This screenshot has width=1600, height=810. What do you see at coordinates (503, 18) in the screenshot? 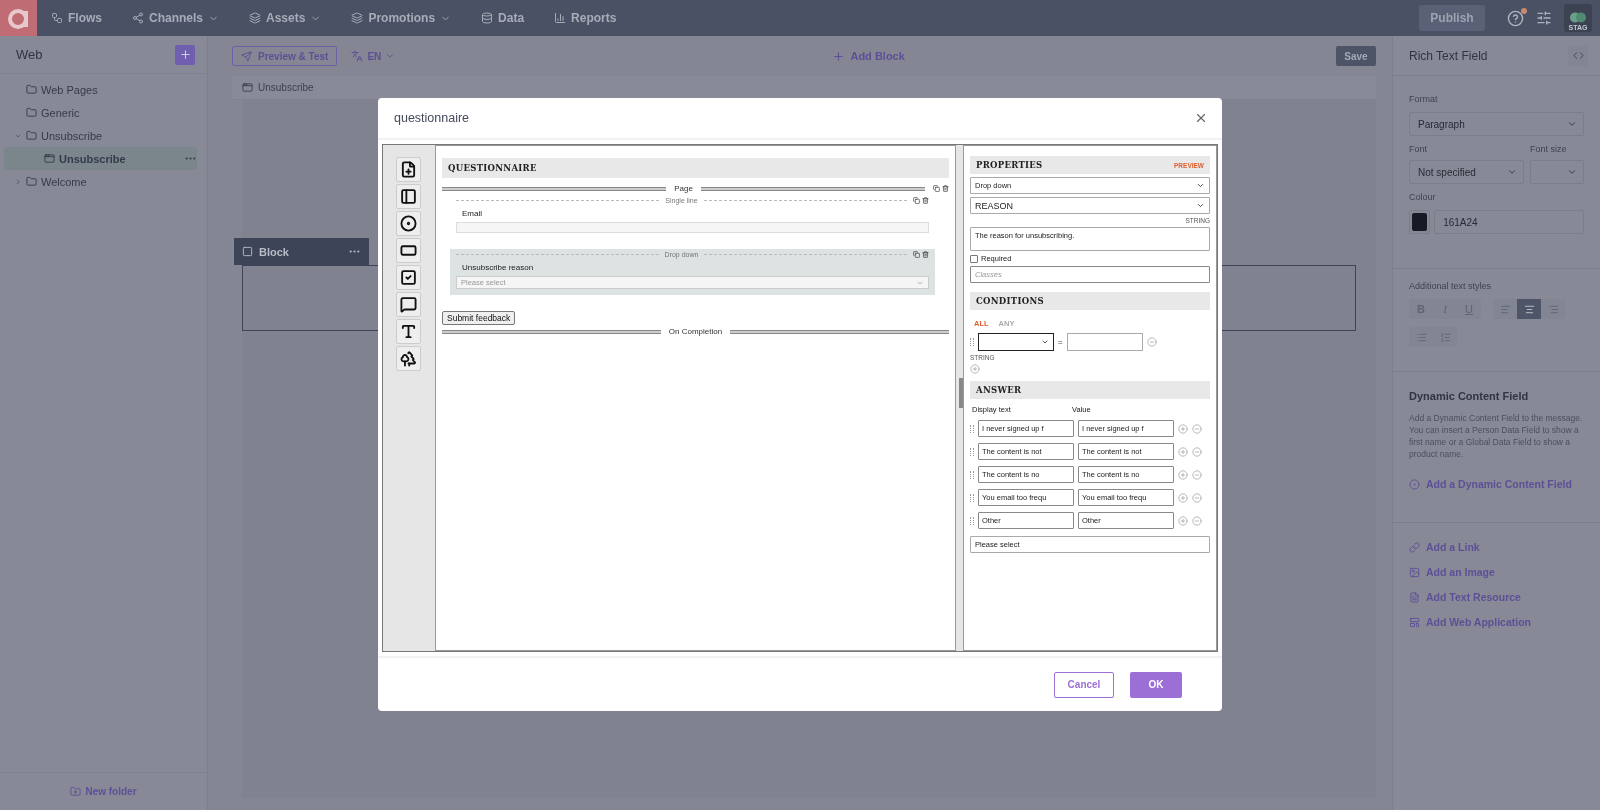
I see `nav-item: Data` at bounding box center [503, 18].